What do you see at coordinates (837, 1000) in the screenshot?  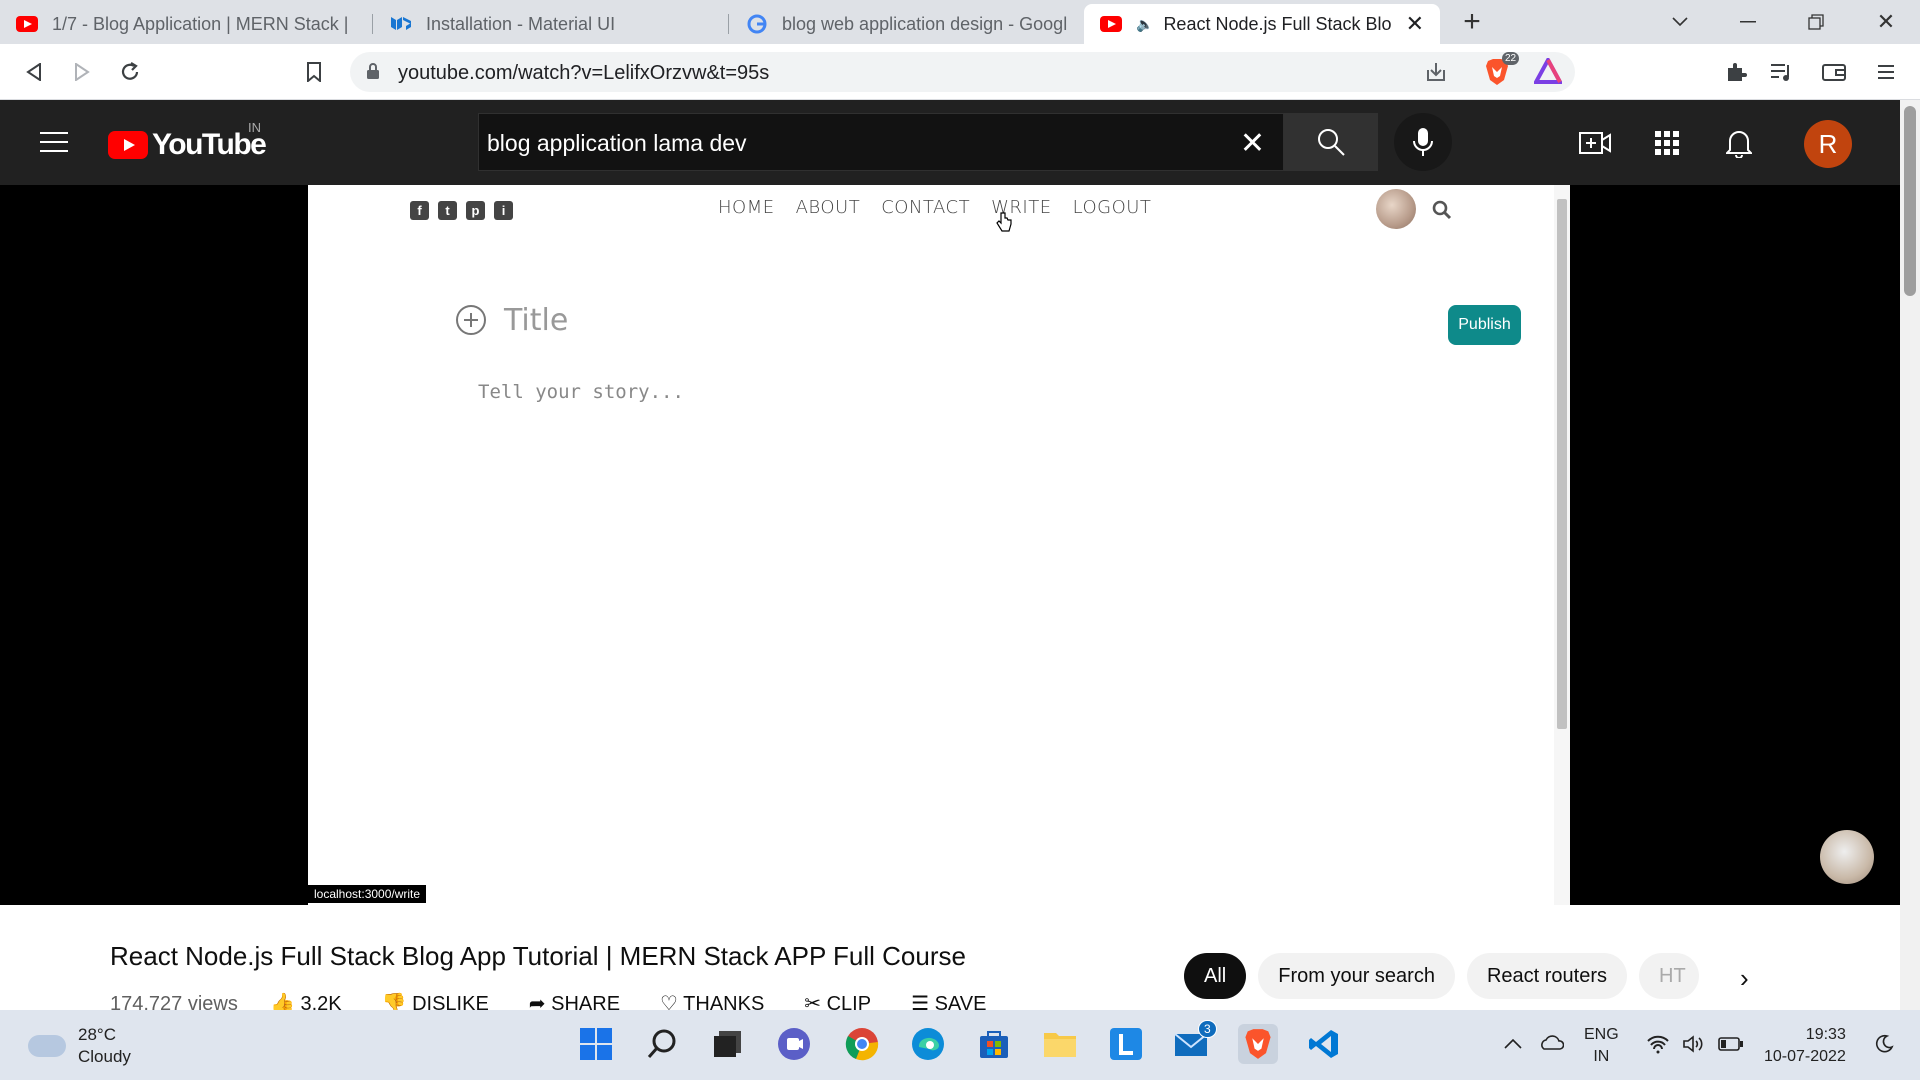 I see `clip-button: ✂ CLIP` at bounding box center [837, 1000].